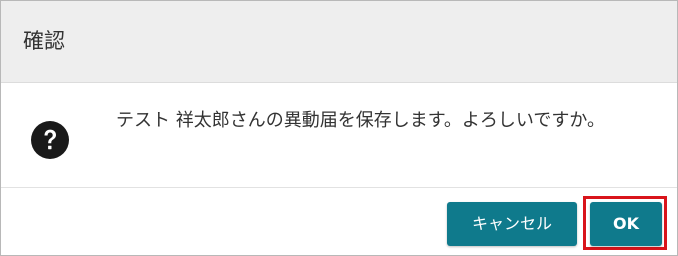 This screenshot has width=678, height=256. I want to click on ok-button: OK, so click(626, 224).